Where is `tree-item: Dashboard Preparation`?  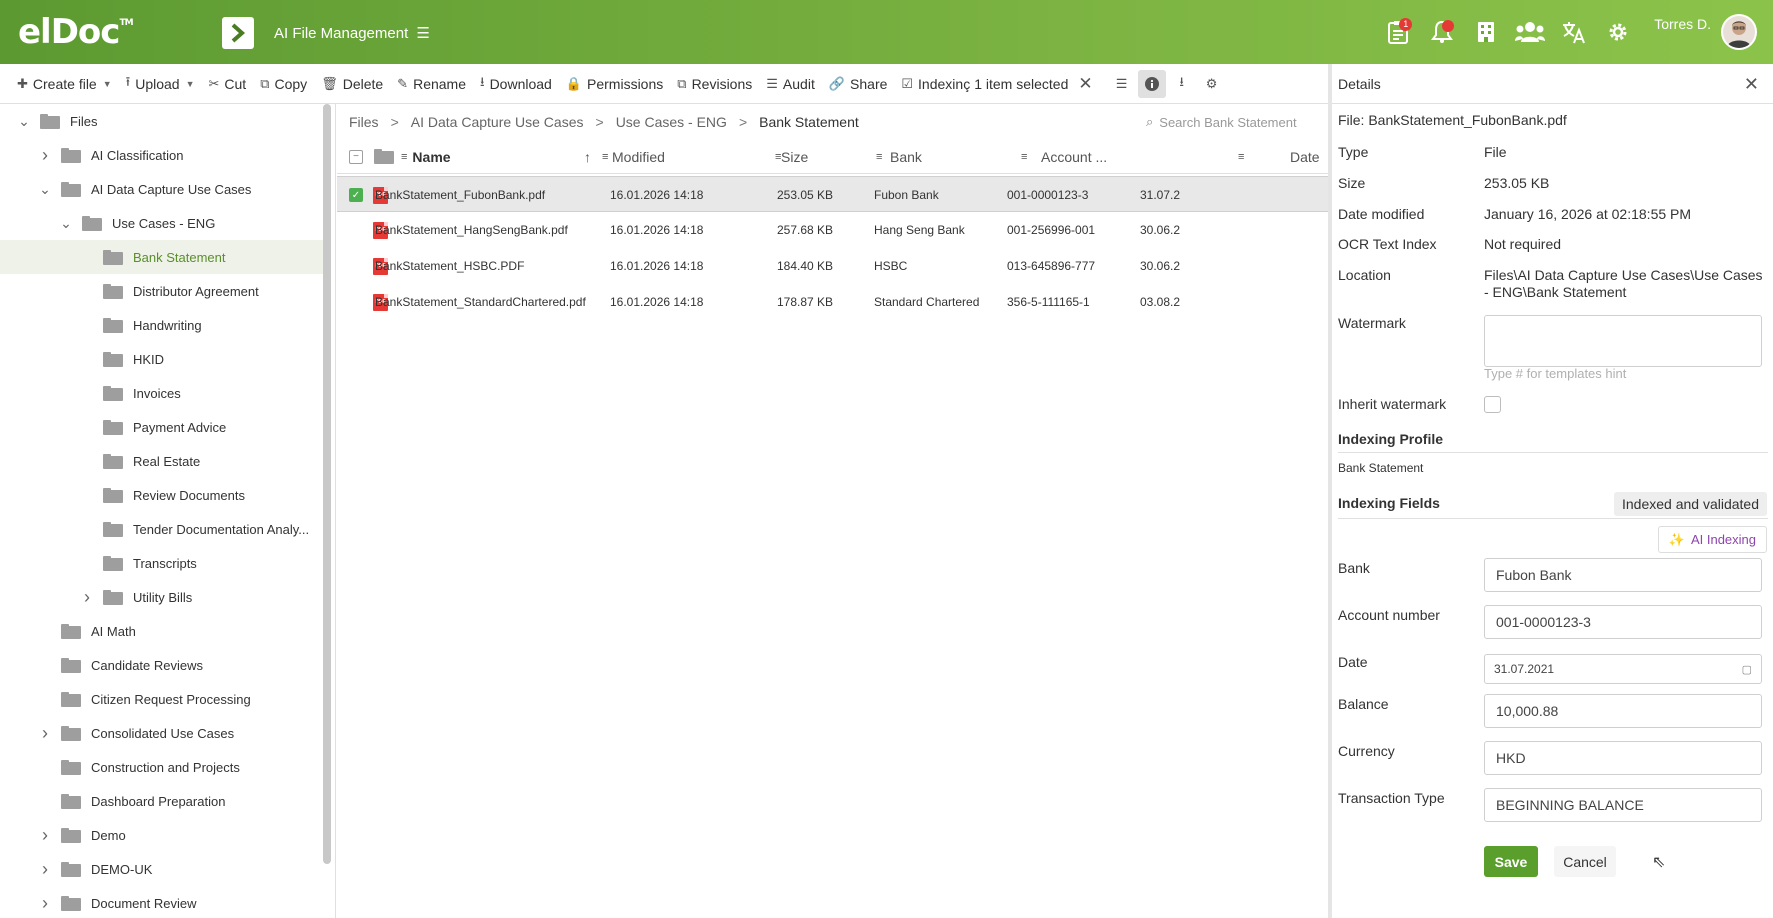 tree-item: Dashboard Preparation is located at coordinates (161, 801).